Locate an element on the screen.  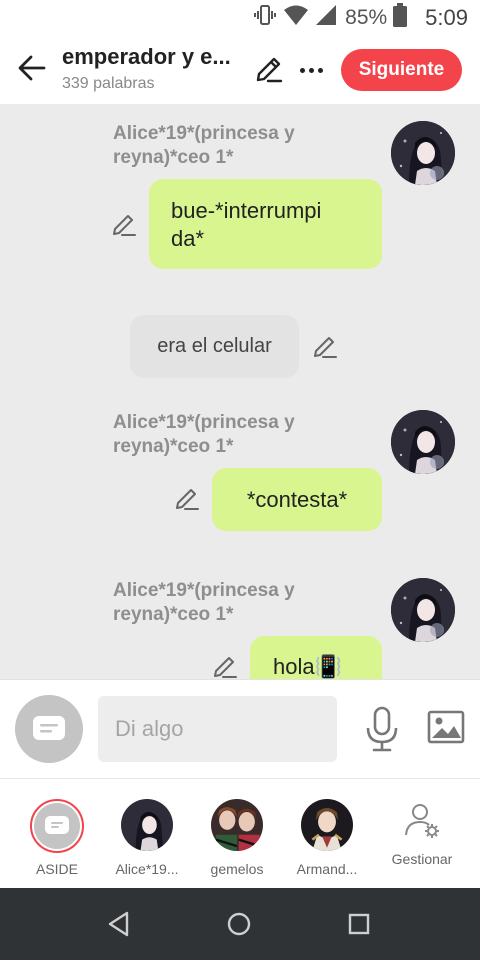
character-aside: ASIDE is located at coordinates (57, 838).